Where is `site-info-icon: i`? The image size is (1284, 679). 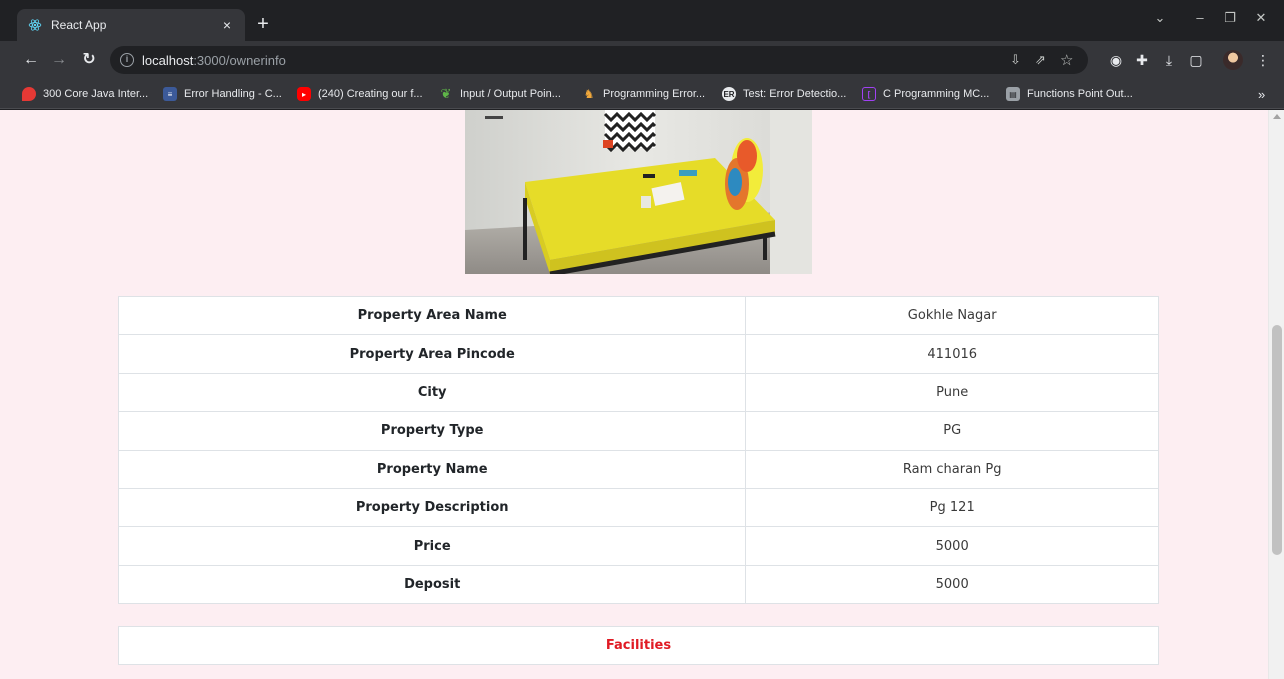
site-info-icon: i is located at coordinates (127, 60).